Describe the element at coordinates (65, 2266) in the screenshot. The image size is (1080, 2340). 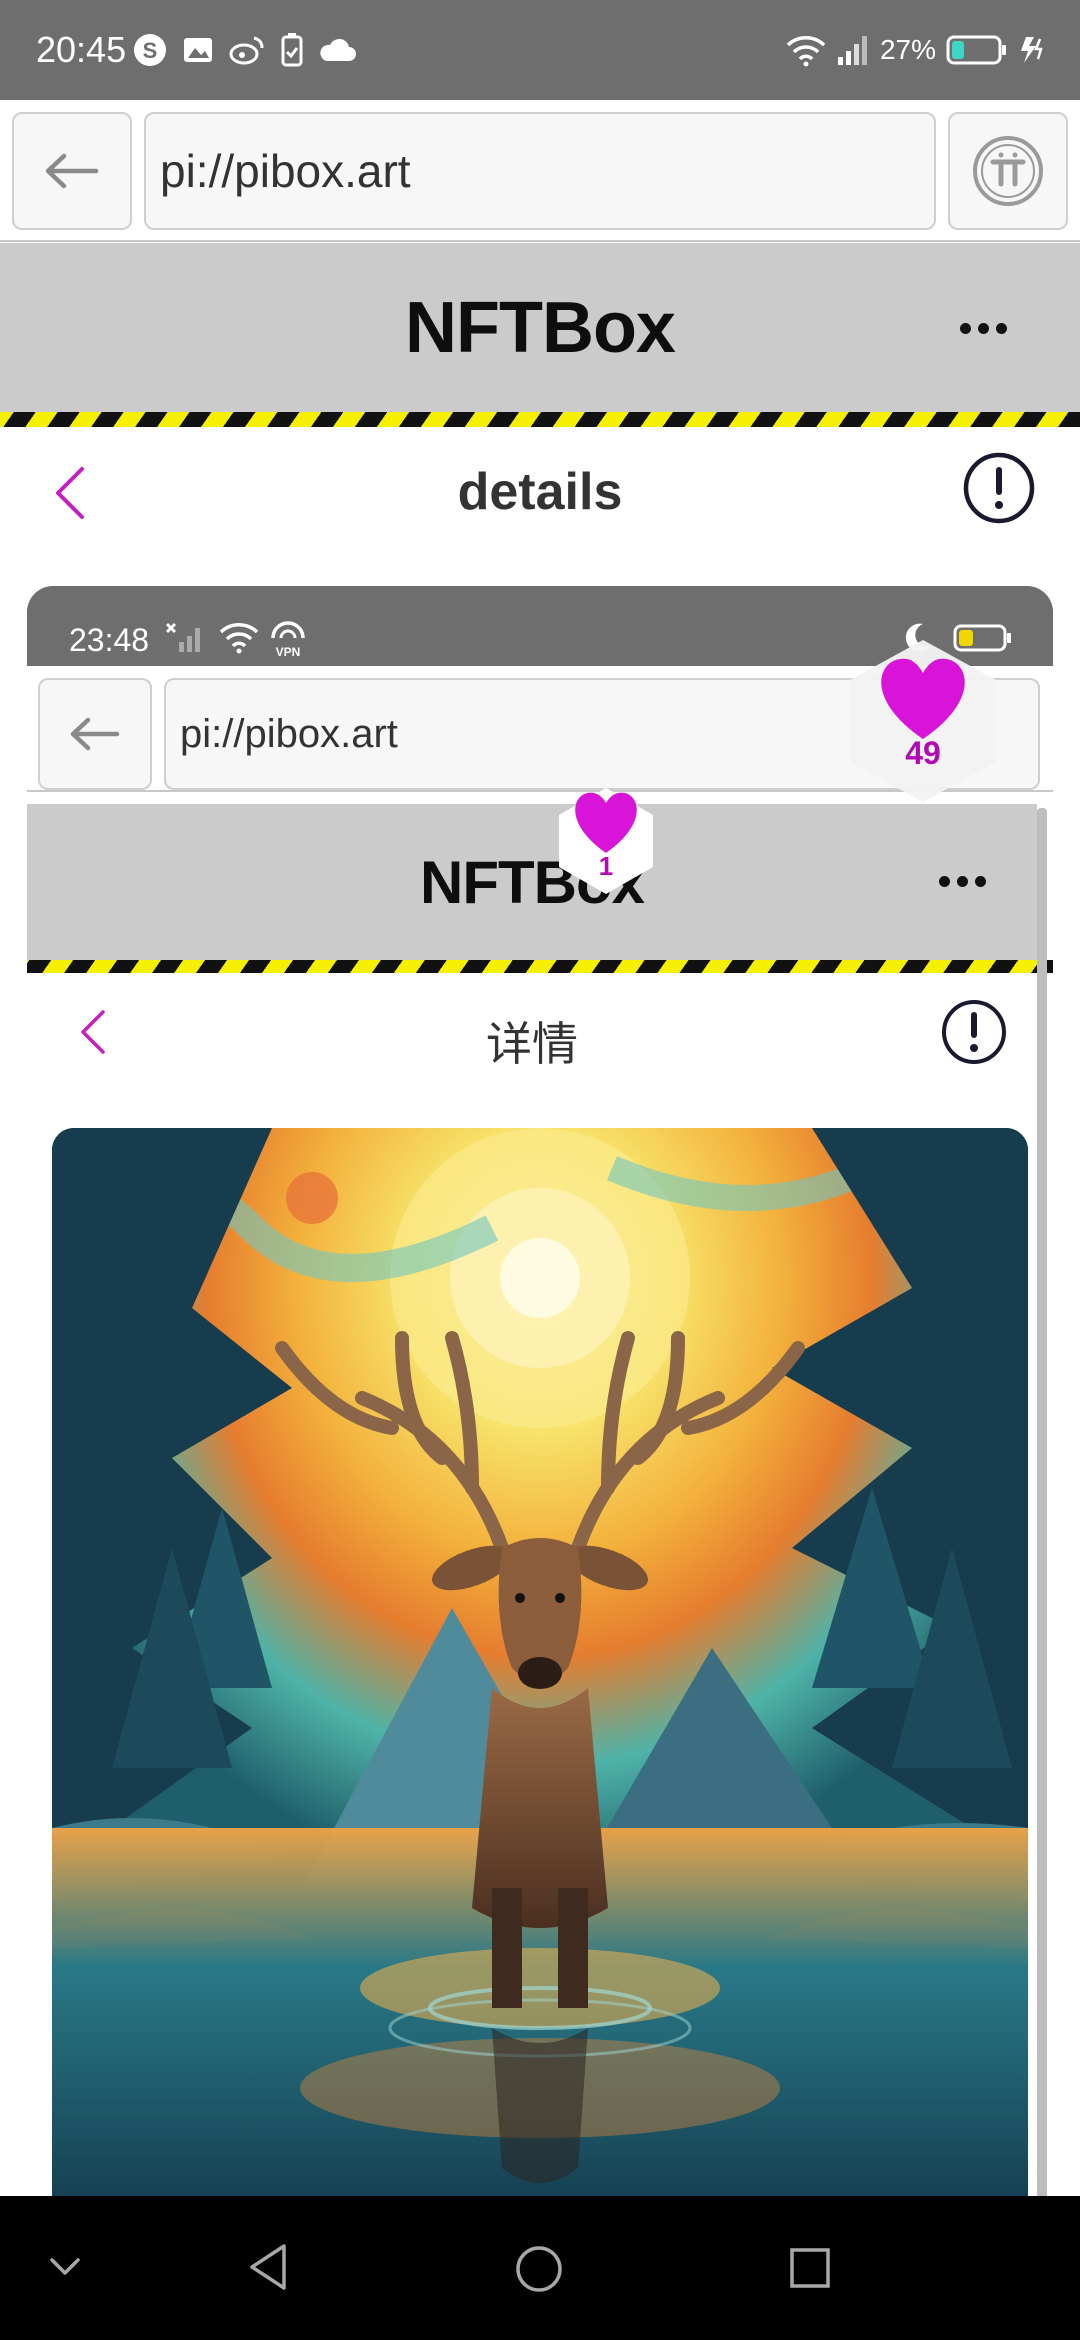
I see `chevron-down-icon` at that location.